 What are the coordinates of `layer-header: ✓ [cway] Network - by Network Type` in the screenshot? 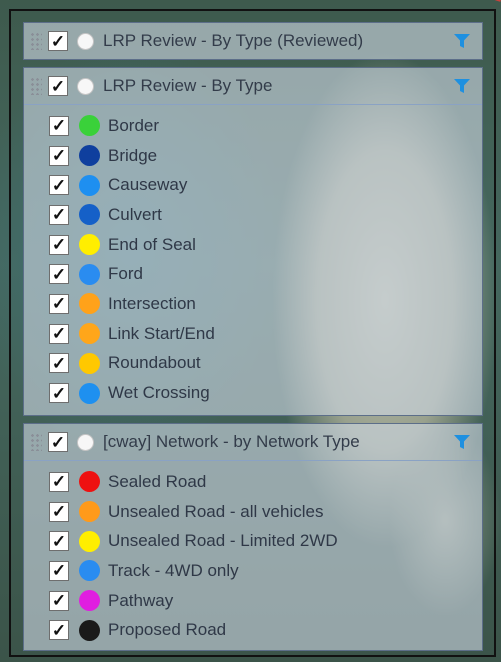 It's located at (253, 442).